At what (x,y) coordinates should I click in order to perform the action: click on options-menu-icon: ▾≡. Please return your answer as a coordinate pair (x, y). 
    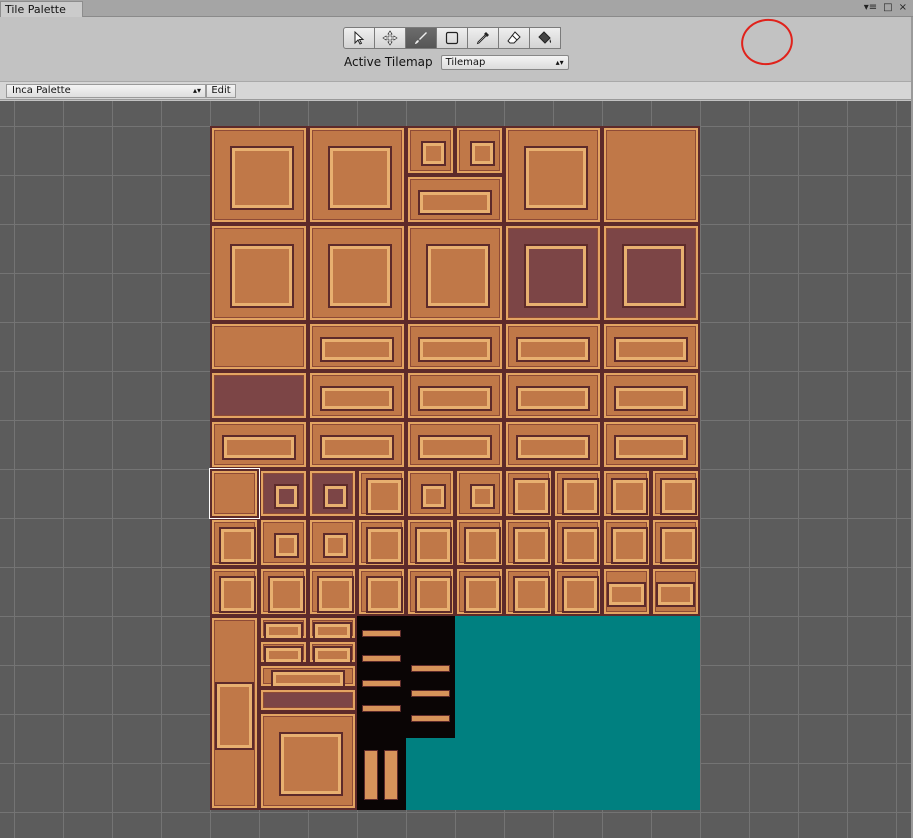
    Looking at the image, I should click on (870, 8).